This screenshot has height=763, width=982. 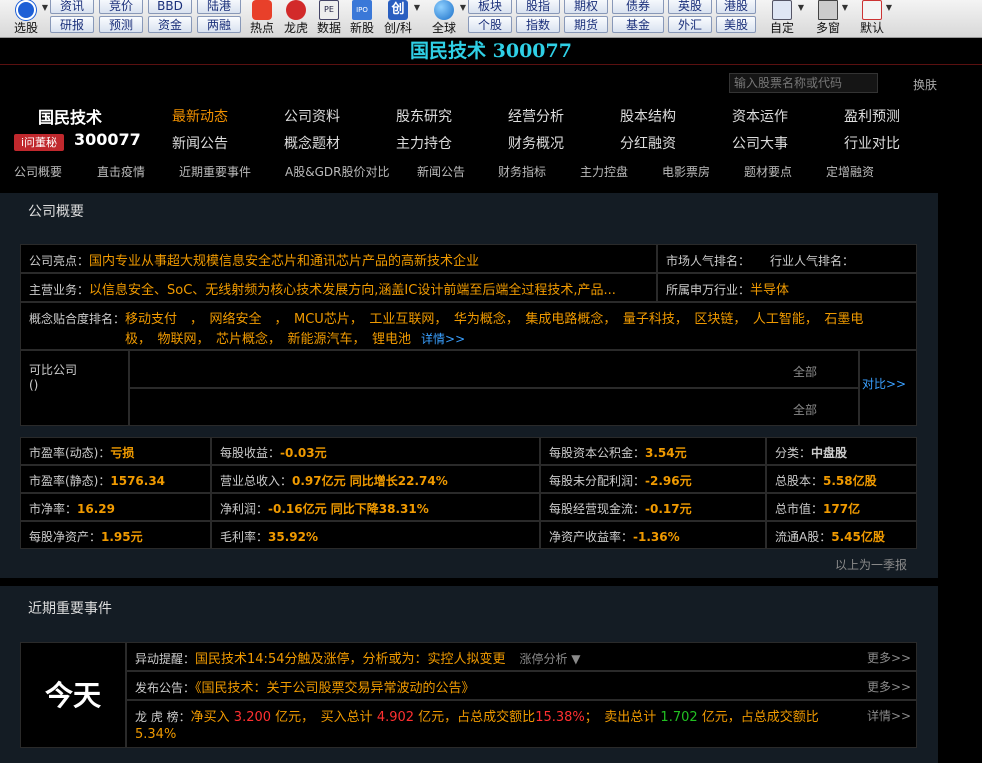 What do you see at coordinates (889, 715) in the screenshot?
I see `detail-link-lhb: 详情>>` at bounding box center [889, 715].